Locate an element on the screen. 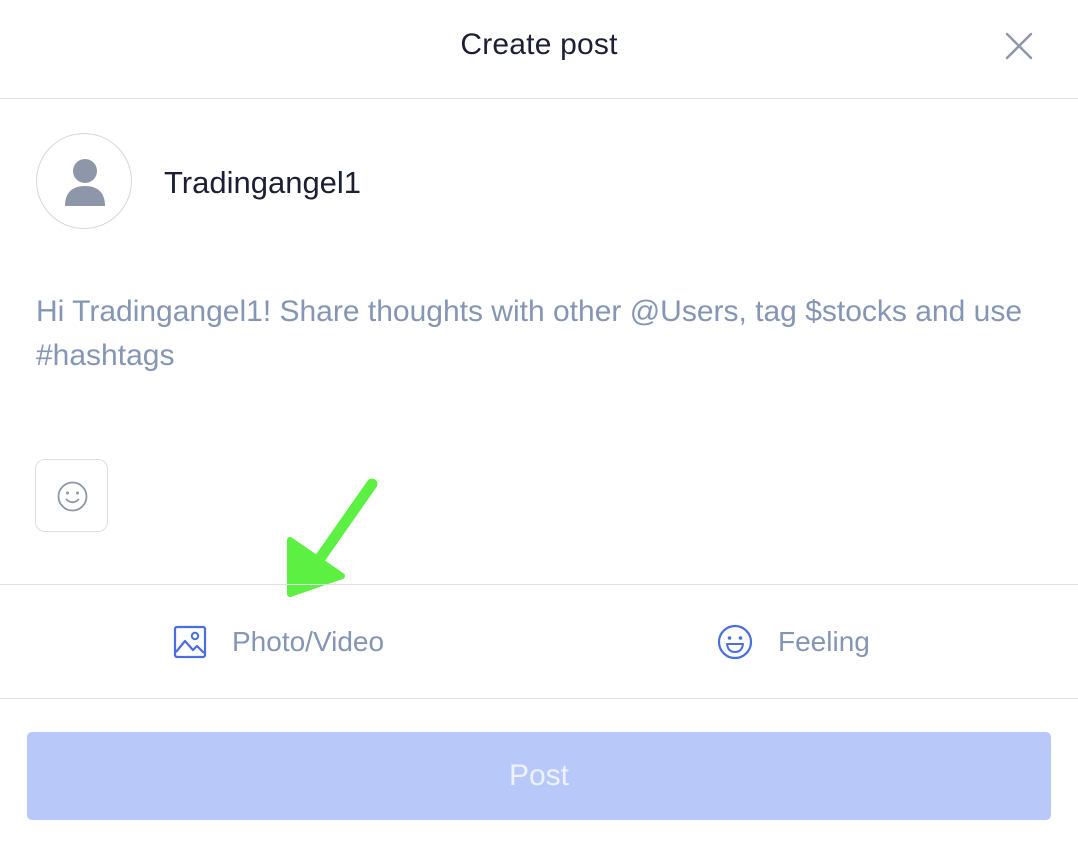  modal-header: Create post is located at coordinates (539, 49).